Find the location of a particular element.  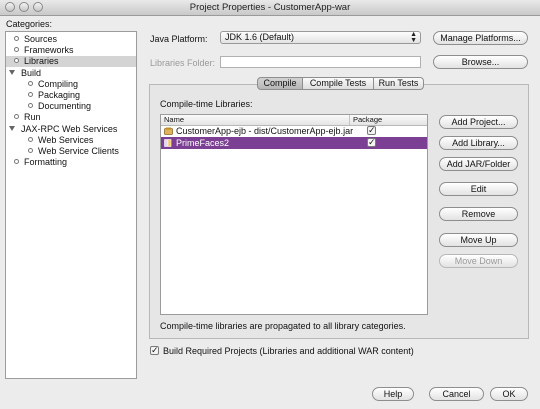

column-package-header: Package is located at coordinates (369, 120).